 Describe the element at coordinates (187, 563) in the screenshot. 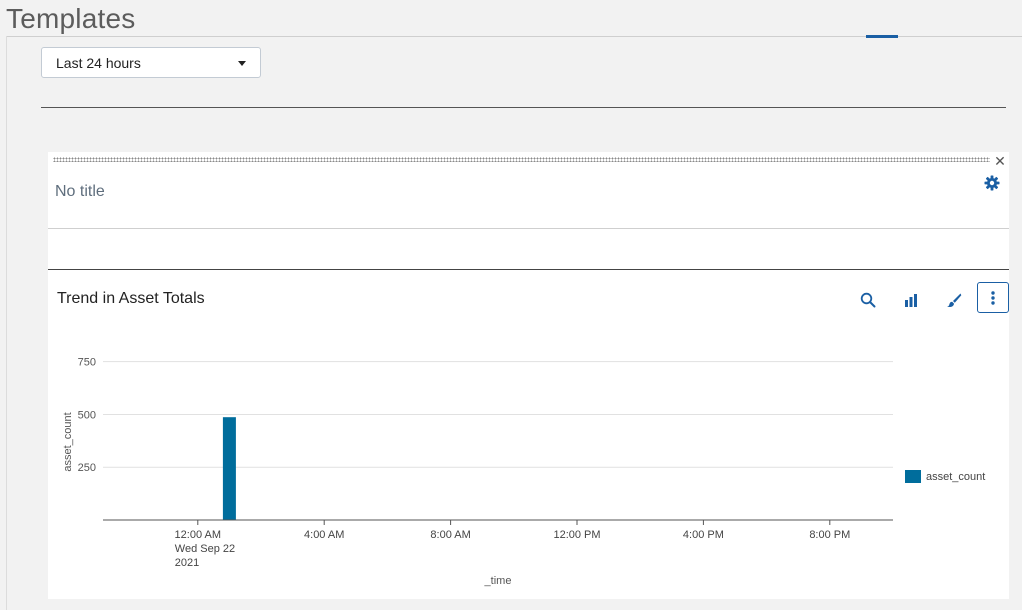

I see `x-tick-sublabel: 2021` at that location.